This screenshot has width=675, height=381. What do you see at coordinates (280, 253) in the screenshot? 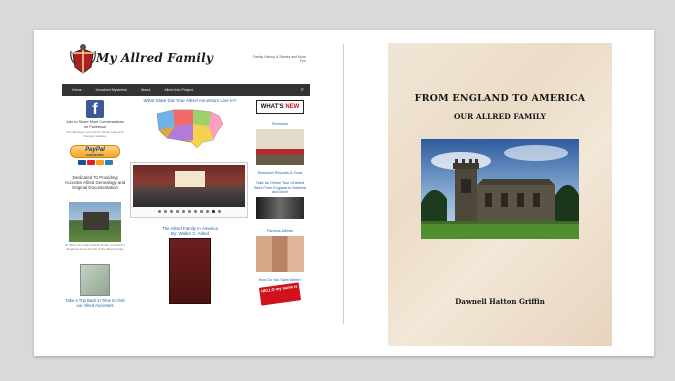
I see `famous-allreds-photos` at bounding box center [280, 253].